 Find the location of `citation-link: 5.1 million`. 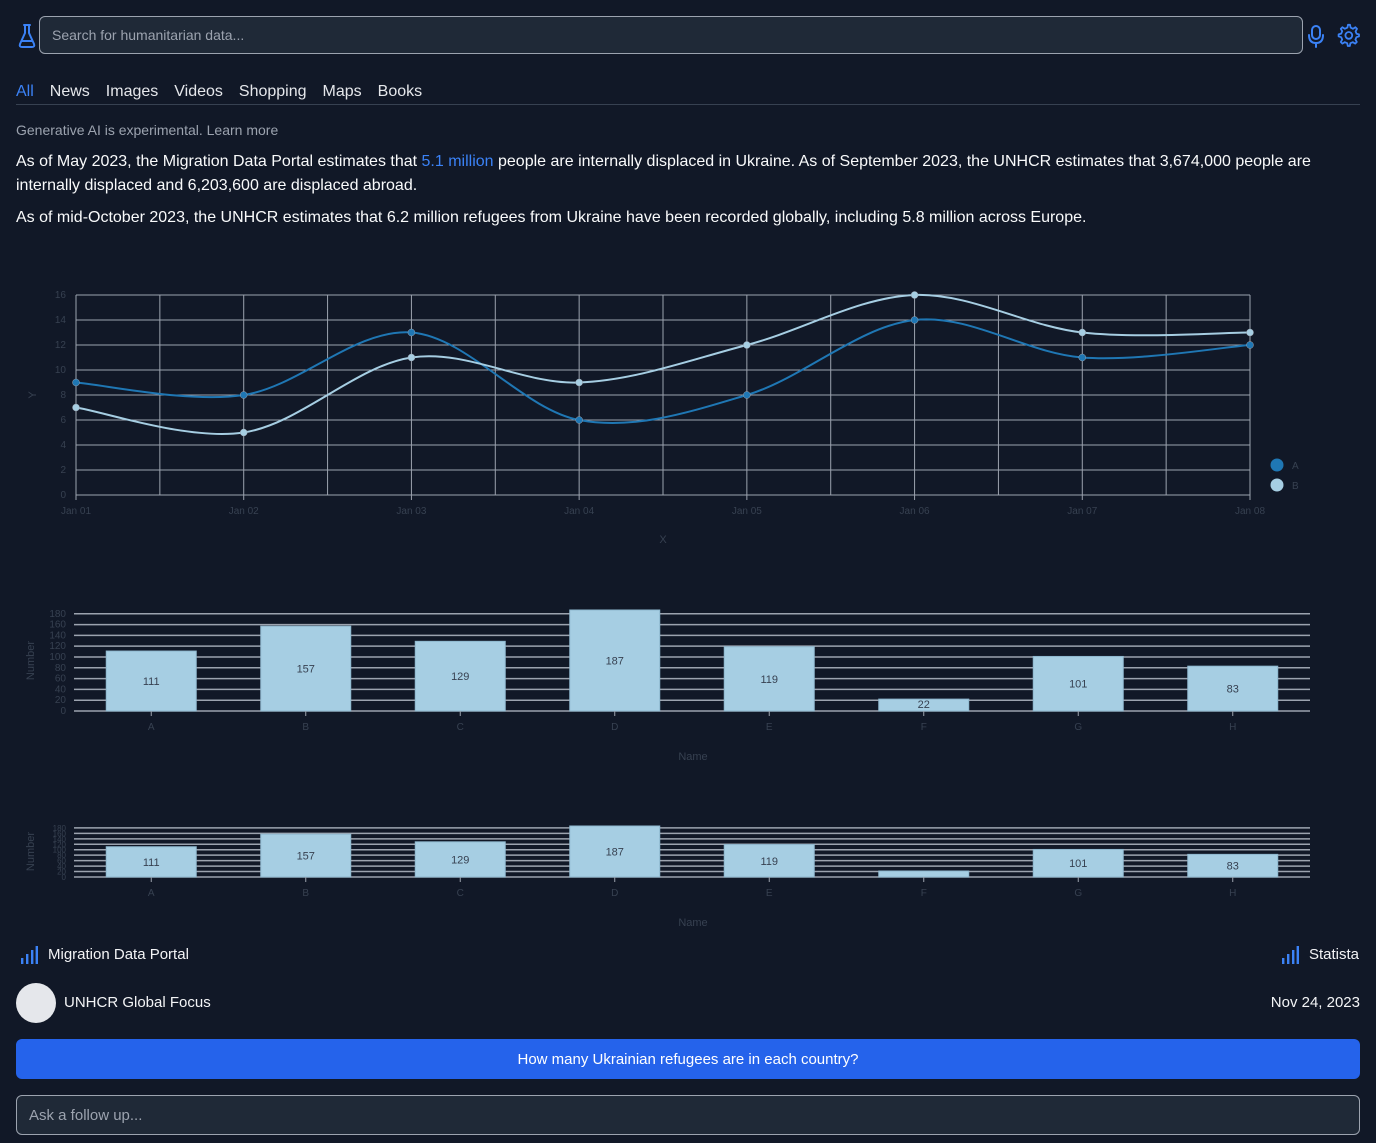

citation-link: 5.1 million is located at coordinates (458, 161).